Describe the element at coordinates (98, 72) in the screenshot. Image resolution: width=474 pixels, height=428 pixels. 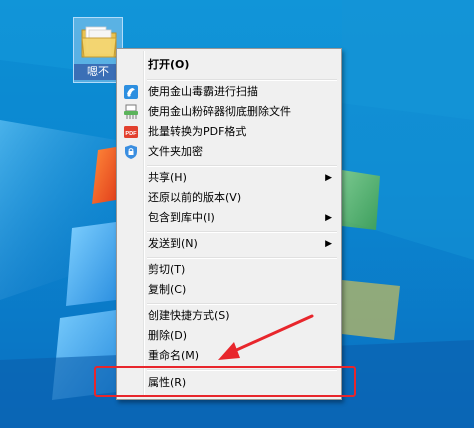
I see `desktop-icon-caption: 嗯不` at that location.